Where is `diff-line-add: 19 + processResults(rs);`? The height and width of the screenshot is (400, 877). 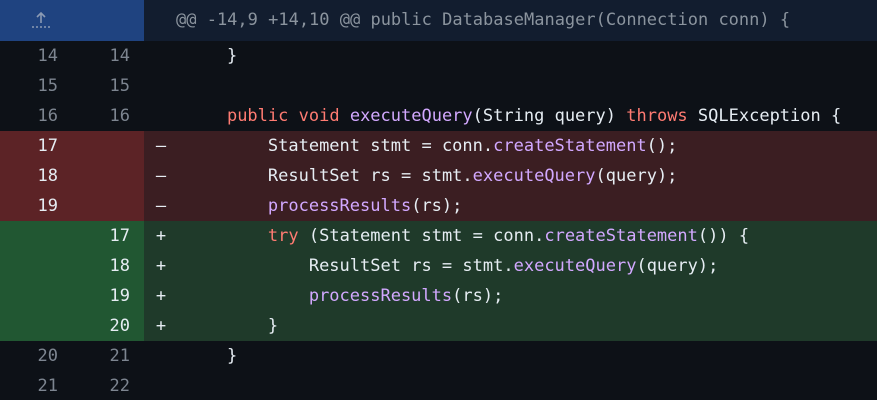 diff-line-add: 19 + processResults(rs); is located at coordinates (438, 296).